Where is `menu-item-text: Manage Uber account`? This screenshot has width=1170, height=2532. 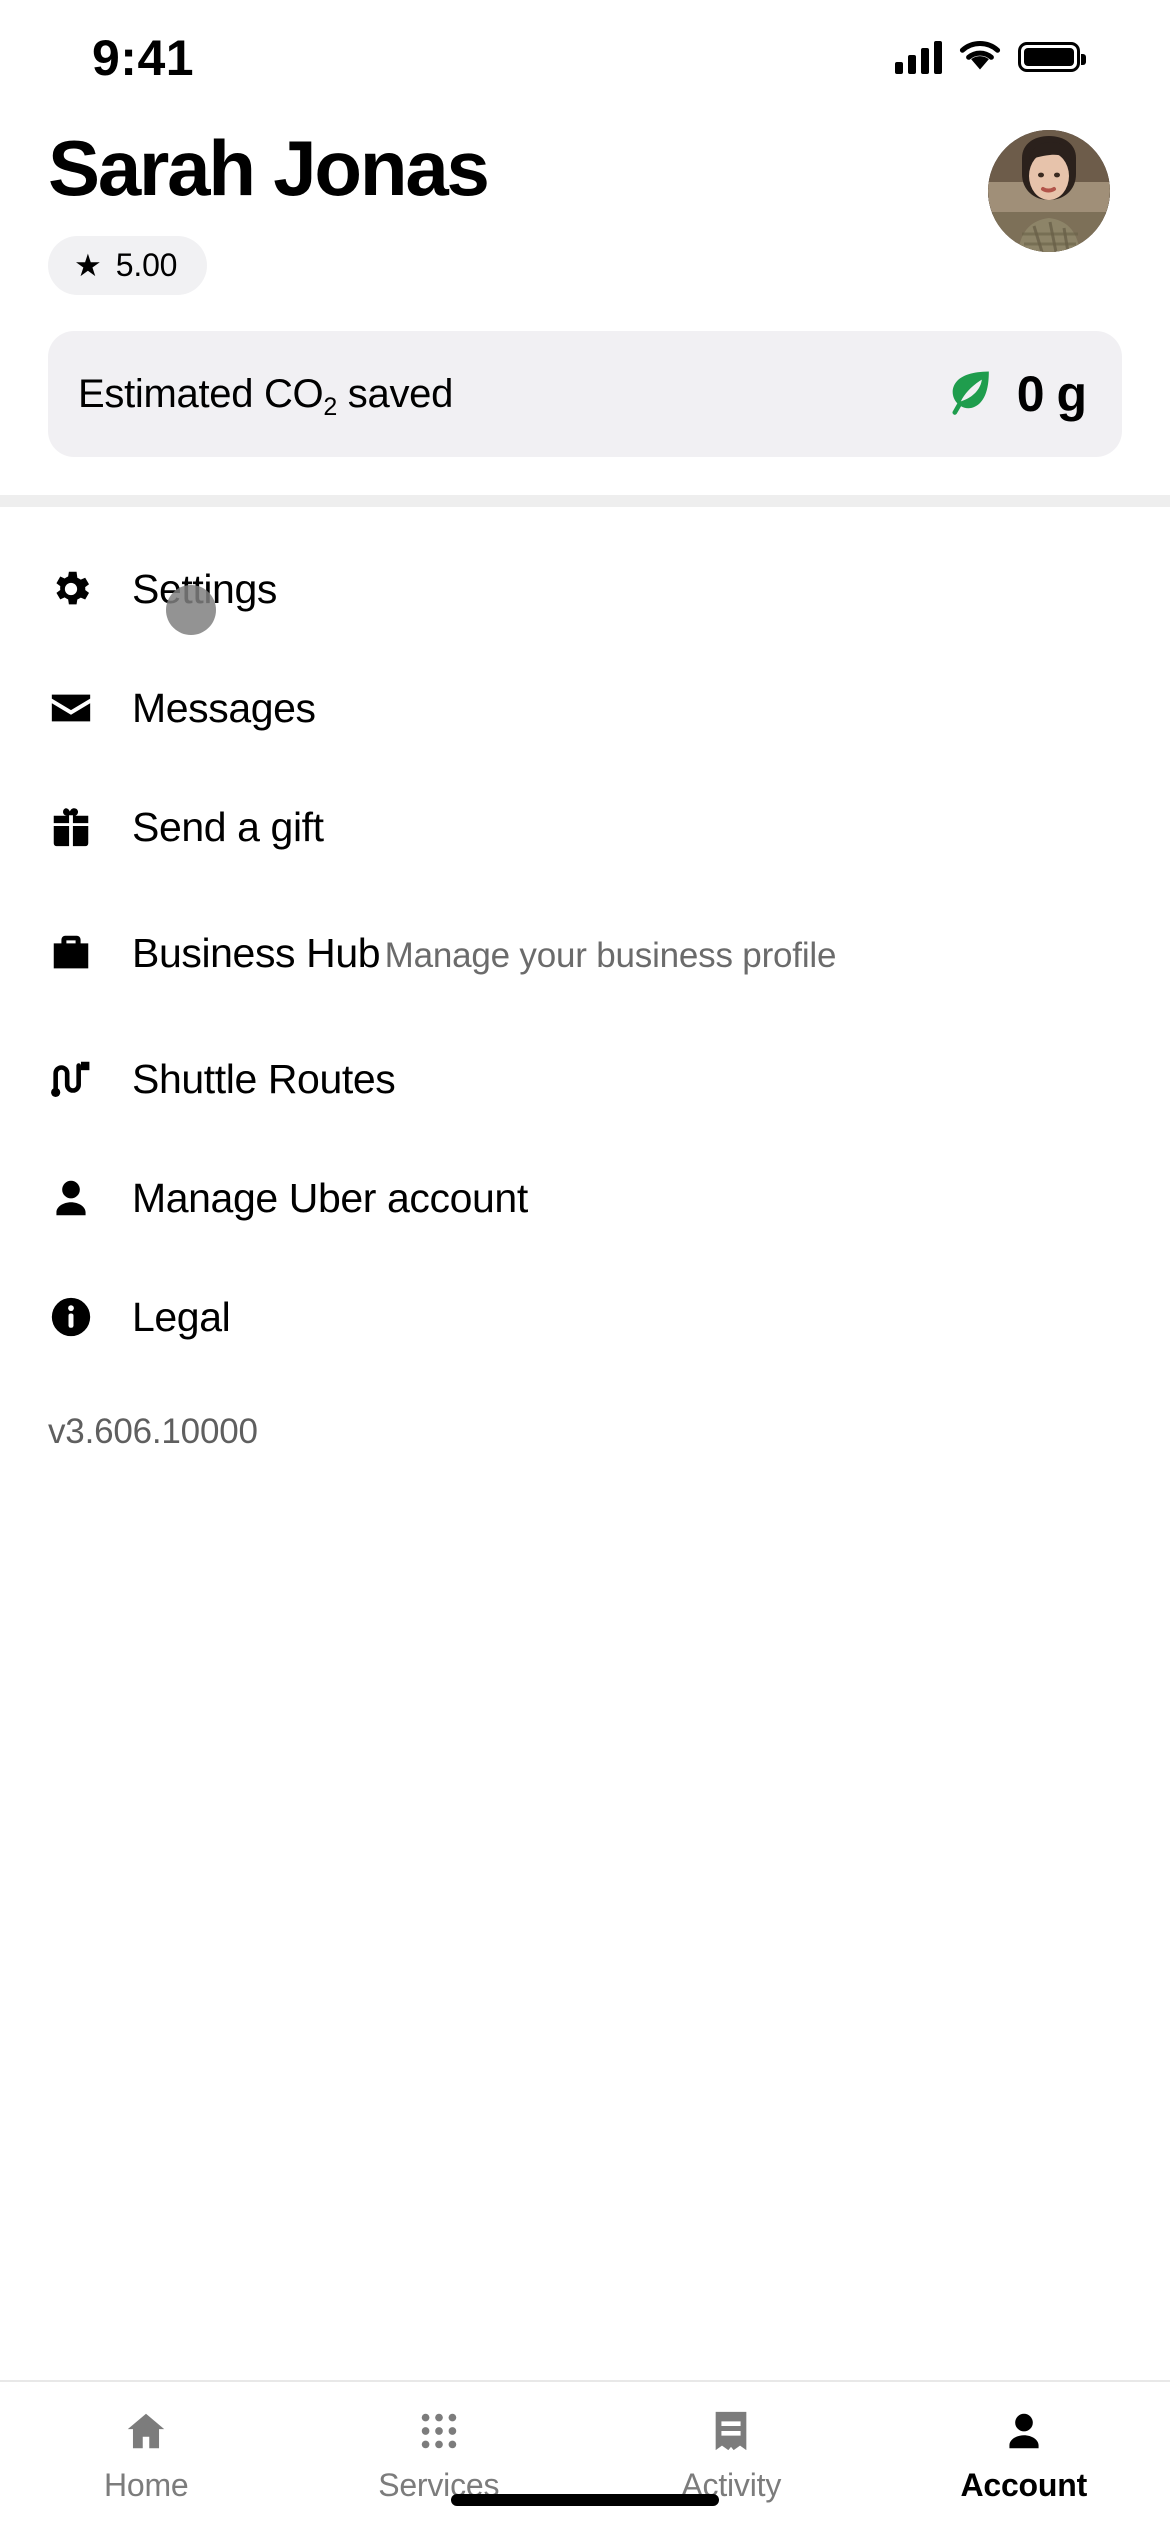 menu-item-text: Manage Uber account is located at coordinates (316, 1198).